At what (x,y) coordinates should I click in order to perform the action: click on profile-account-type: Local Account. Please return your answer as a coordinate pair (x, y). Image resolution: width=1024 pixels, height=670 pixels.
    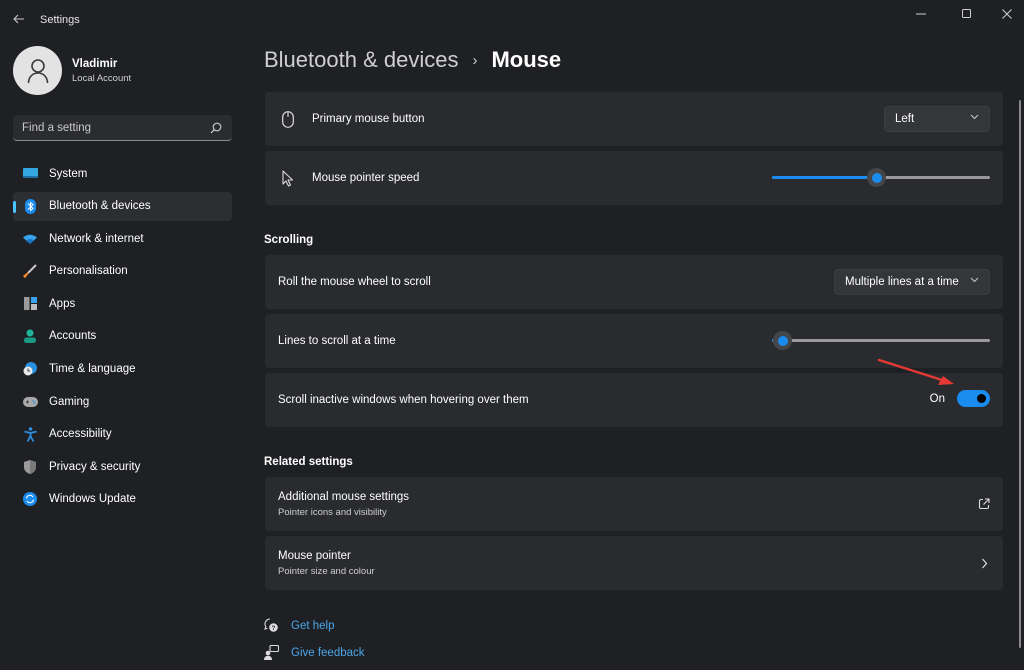
    Looking at the image, I should click on (102, 78).